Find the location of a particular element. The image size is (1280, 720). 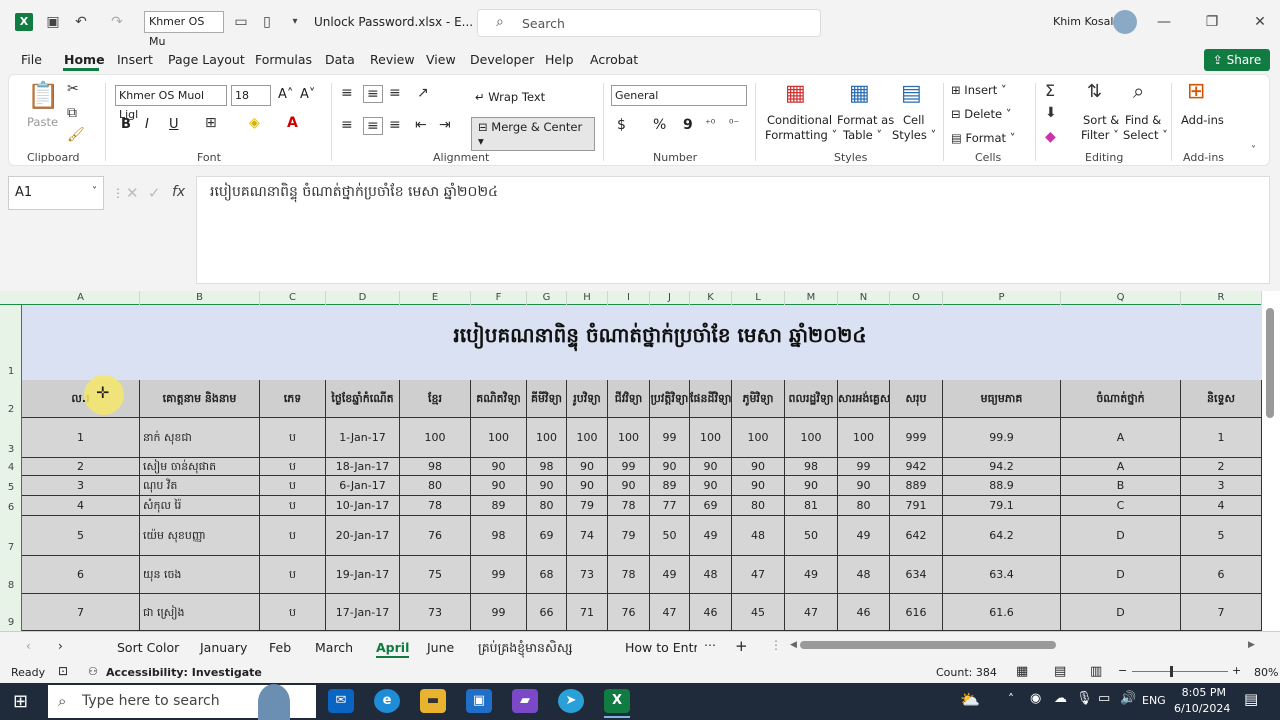

table-cell: 68 is located at coordinates (547, 575).